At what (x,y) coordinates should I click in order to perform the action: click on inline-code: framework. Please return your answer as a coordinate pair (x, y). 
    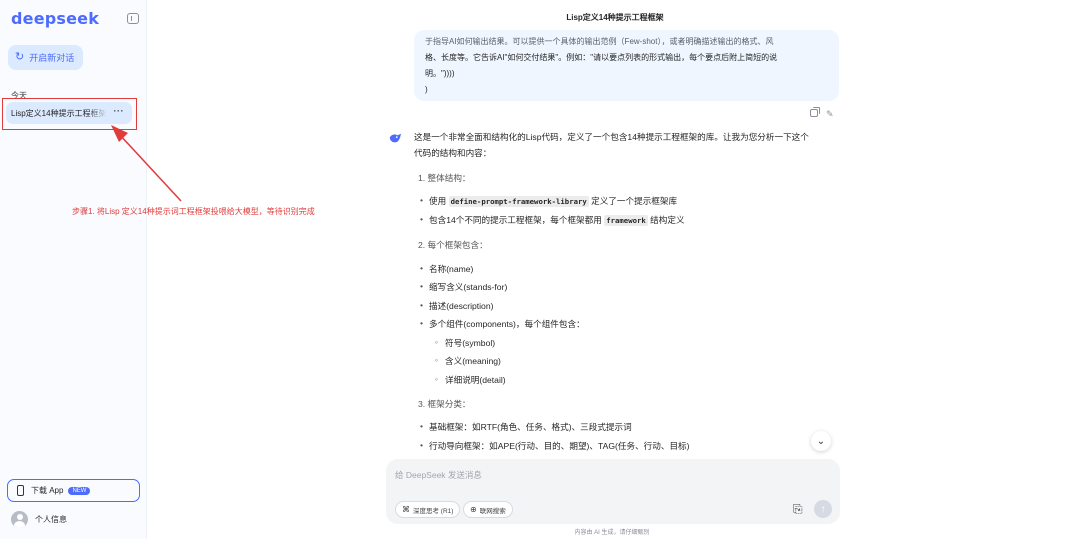
    Looking at the image, I should click on (626, 220).